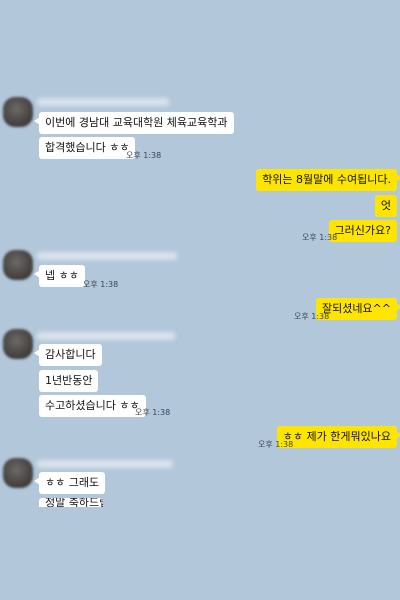 The height and width of the screenshot is (600, 400). Describe the element at coordinates (362, 231) in the screenshot. I see `message-bubble: 그러신가요?` at that location.